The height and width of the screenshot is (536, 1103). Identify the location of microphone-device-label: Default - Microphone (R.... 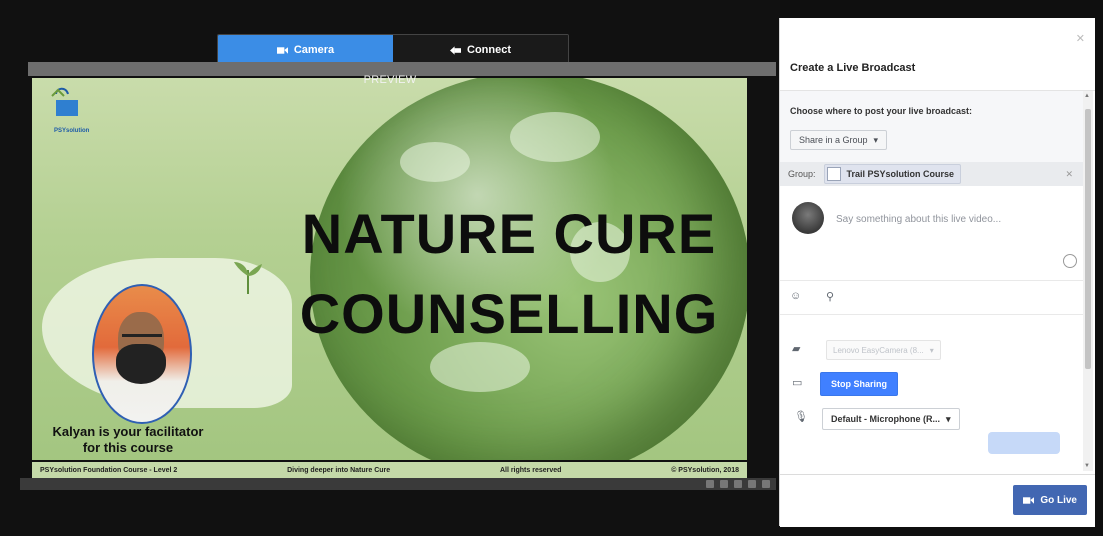
(885, 419).